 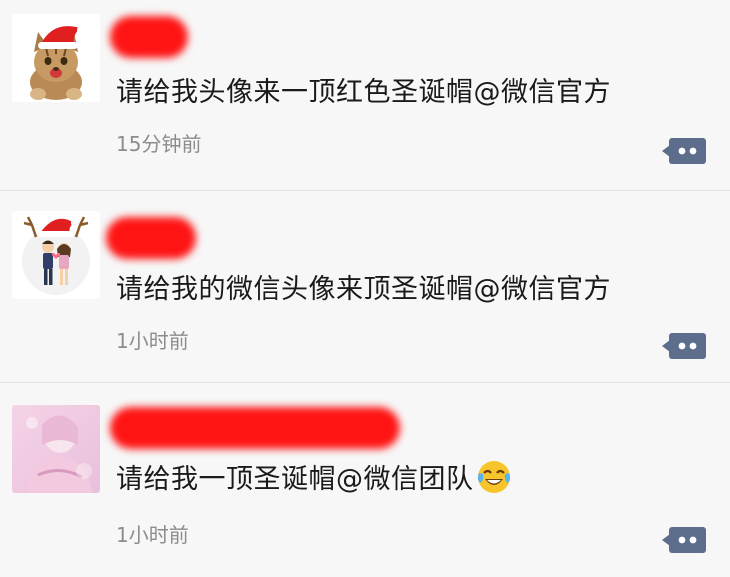 I want to click on post-timestamp: 15分钟前, so click(x=159, y=144).